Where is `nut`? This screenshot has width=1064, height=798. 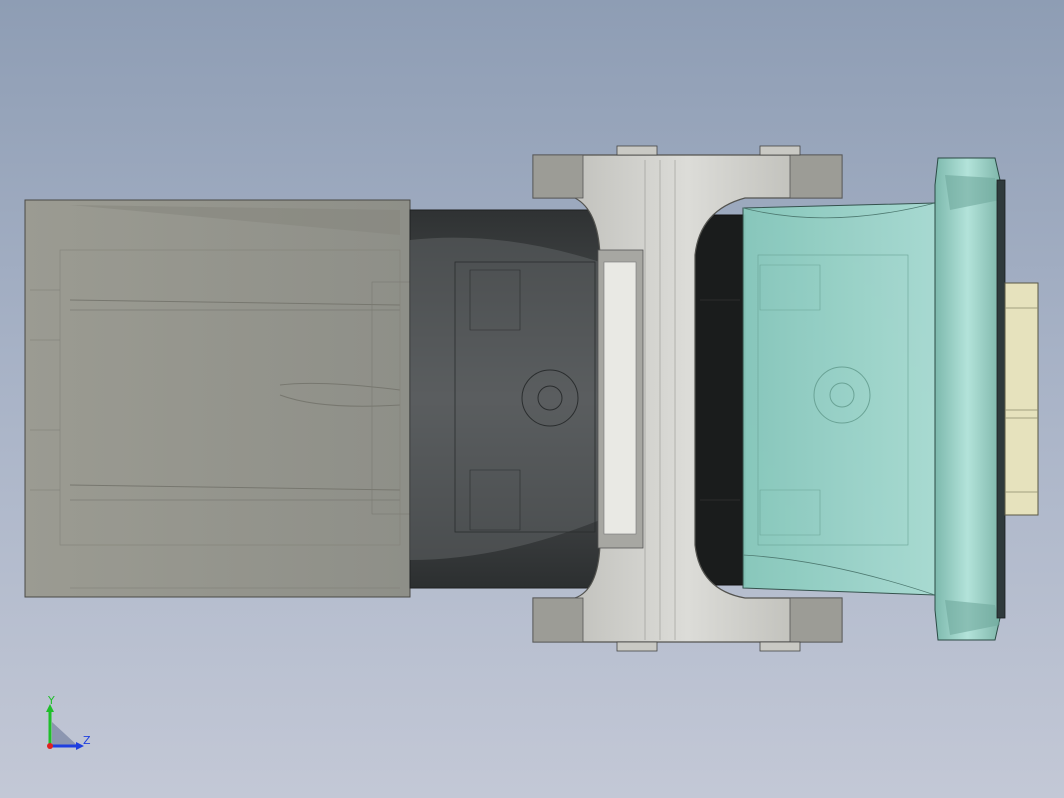 nut is located at coordinates (1021, 399).